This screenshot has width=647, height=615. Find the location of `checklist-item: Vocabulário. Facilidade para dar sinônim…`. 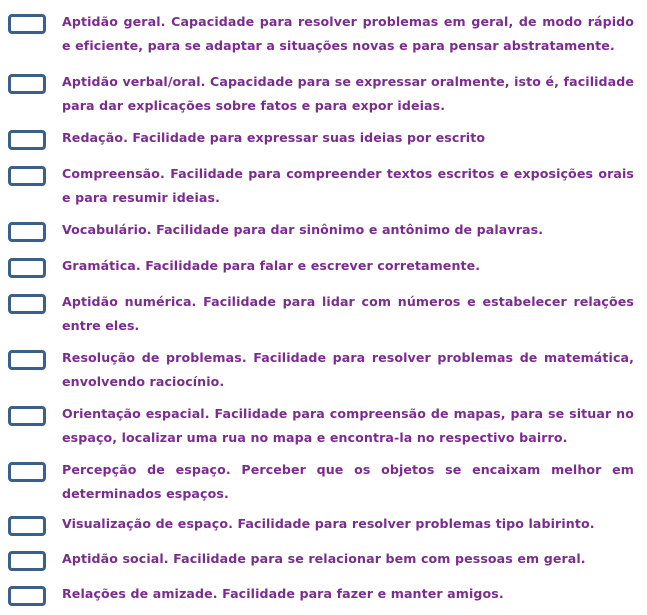

checklist-item: Vocabulário. Facilidade para dar sinônim… is located at coordinates (323, 231).